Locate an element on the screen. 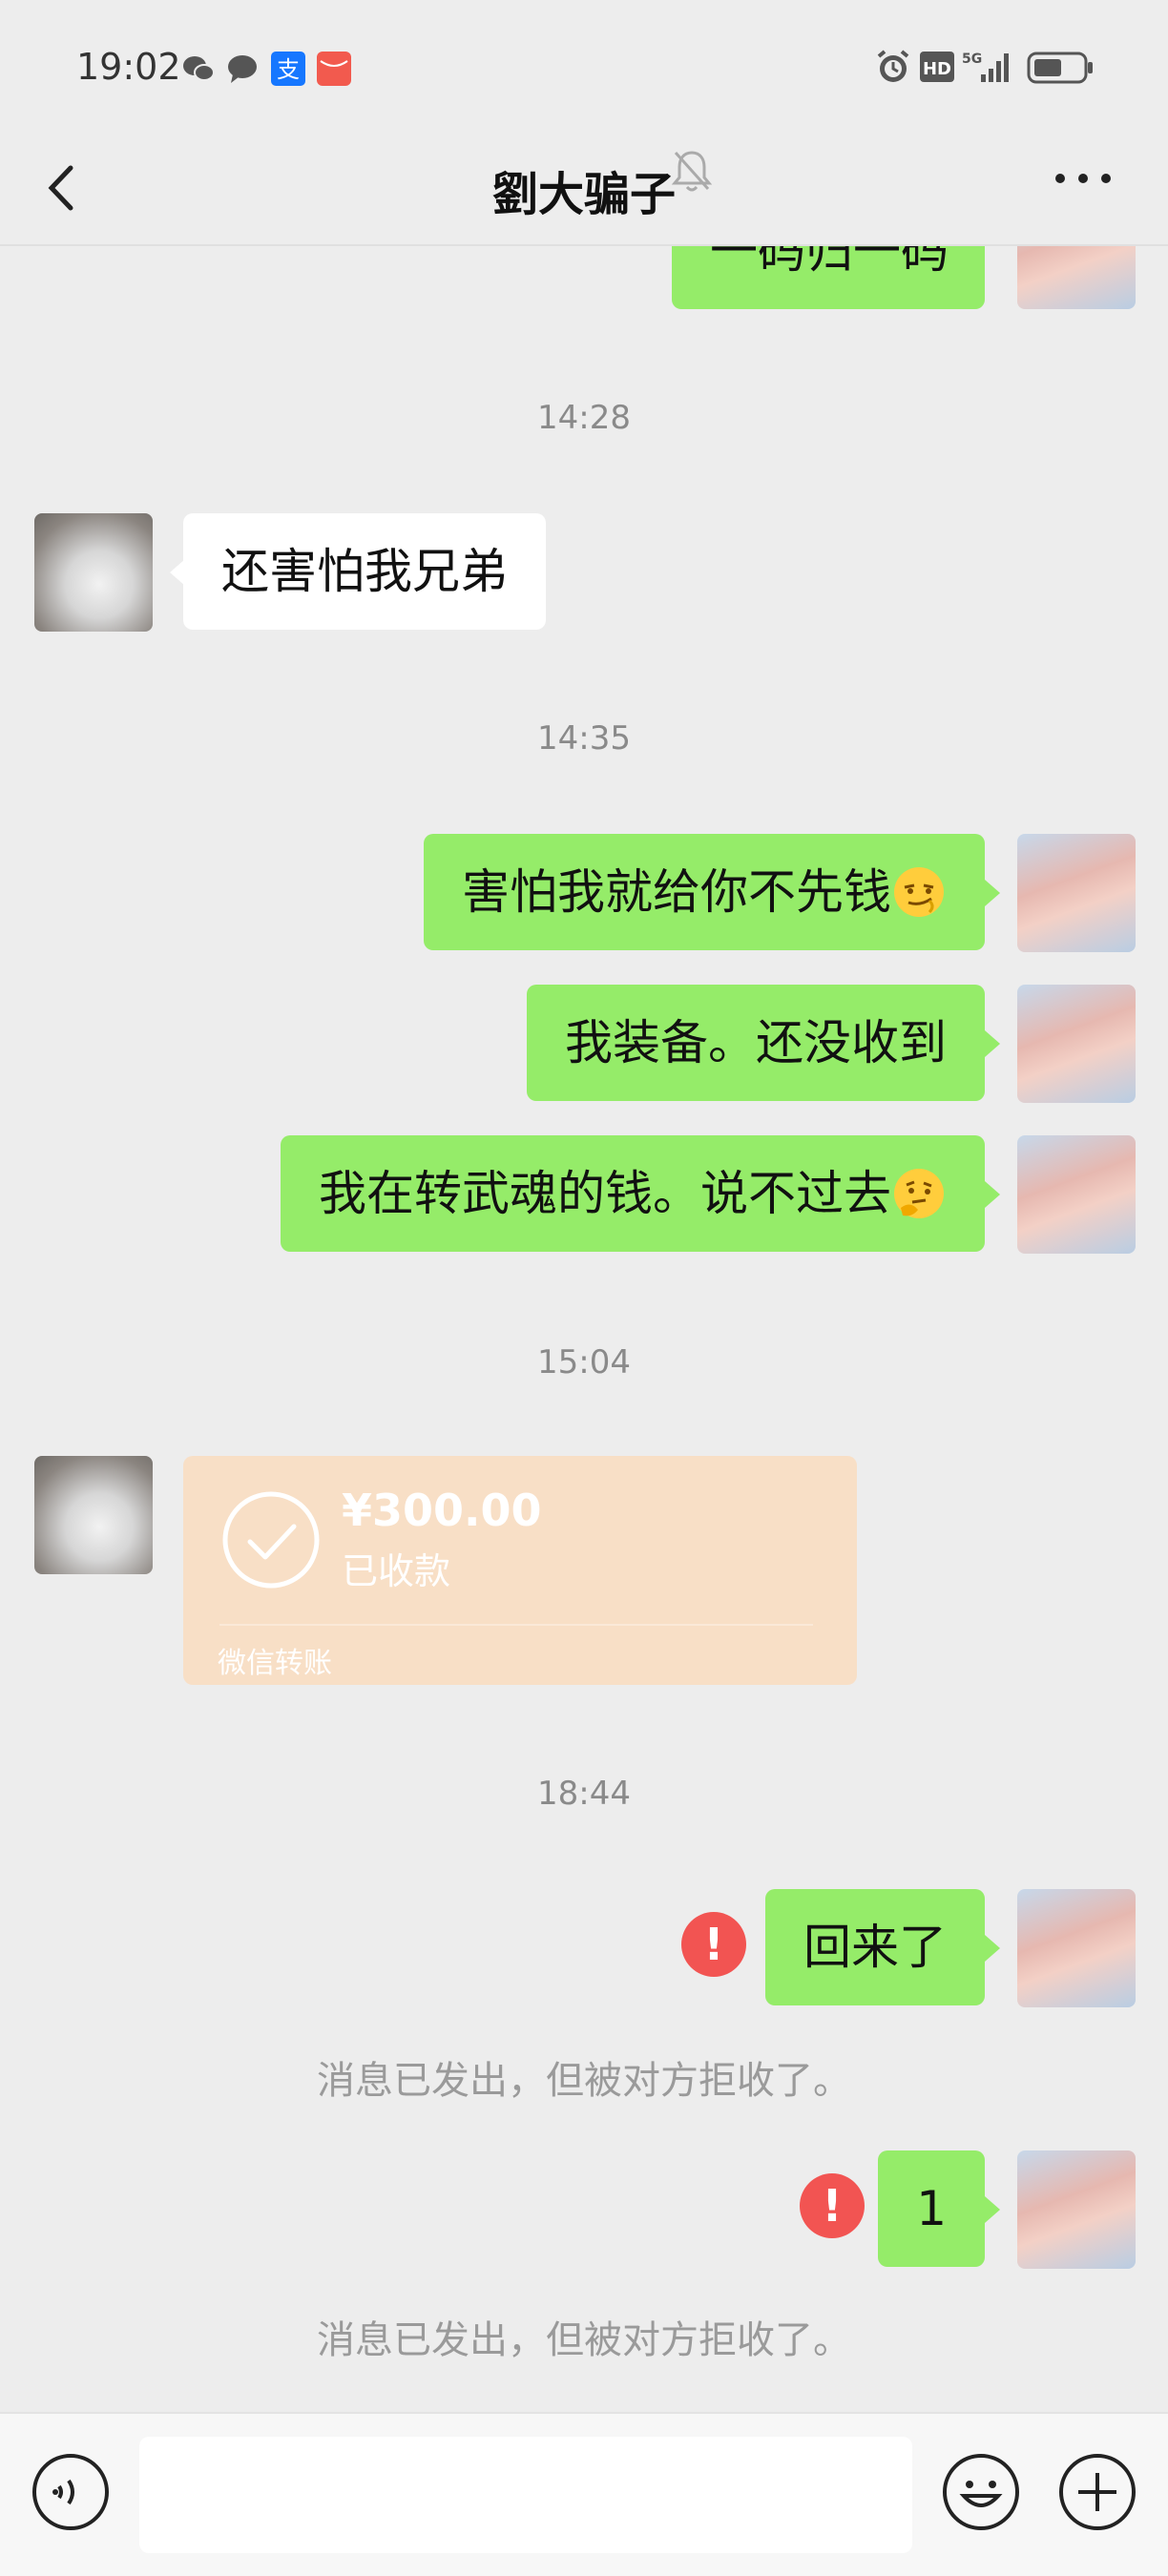 This screenshot has width=1168, height=2576. message-bubble-sent: 回来了 is located at coordinates (875, 1947).